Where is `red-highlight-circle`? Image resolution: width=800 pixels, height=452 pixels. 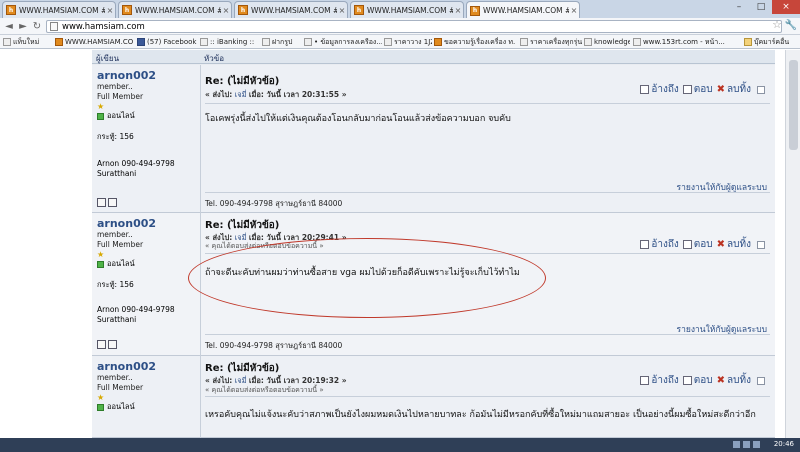 red-highlight-circle is located at coordinates (367, 278).